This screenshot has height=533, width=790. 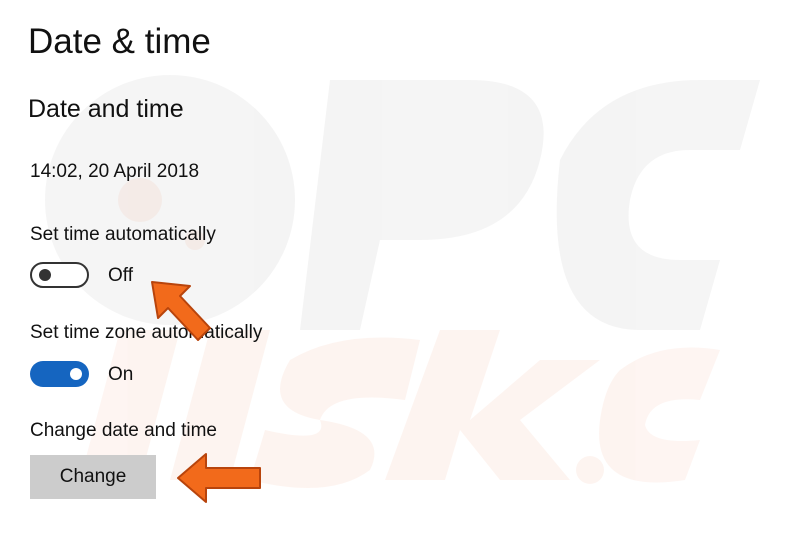 What do you see at coordinates (123, 430) in the screenshot?
I see `change-date-and-time-label: Change date and time` at bounding box center [123, 430].